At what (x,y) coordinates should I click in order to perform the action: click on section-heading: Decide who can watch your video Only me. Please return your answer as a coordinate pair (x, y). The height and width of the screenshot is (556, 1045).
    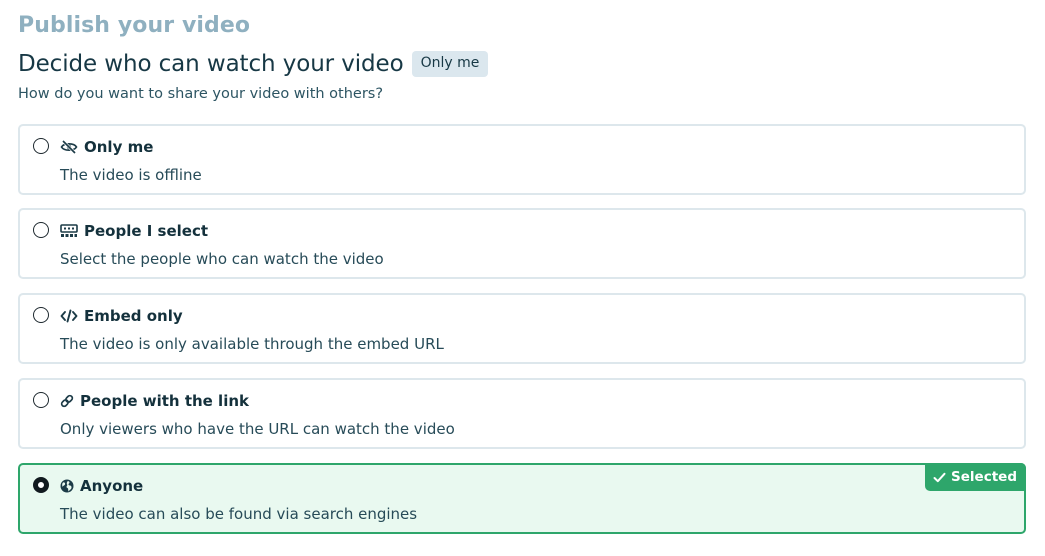
    Looking at the image, I should click on (253, 64).